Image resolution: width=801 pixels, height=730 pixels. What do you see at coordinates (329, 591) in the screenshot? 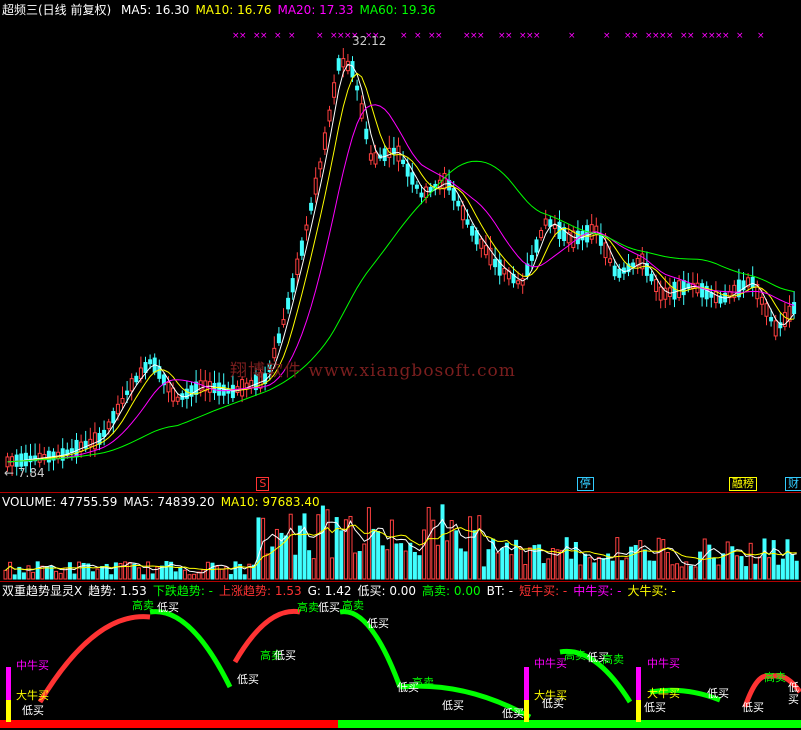
I see `indicator-value: G: 1.42` at bounding box center [329, 591].